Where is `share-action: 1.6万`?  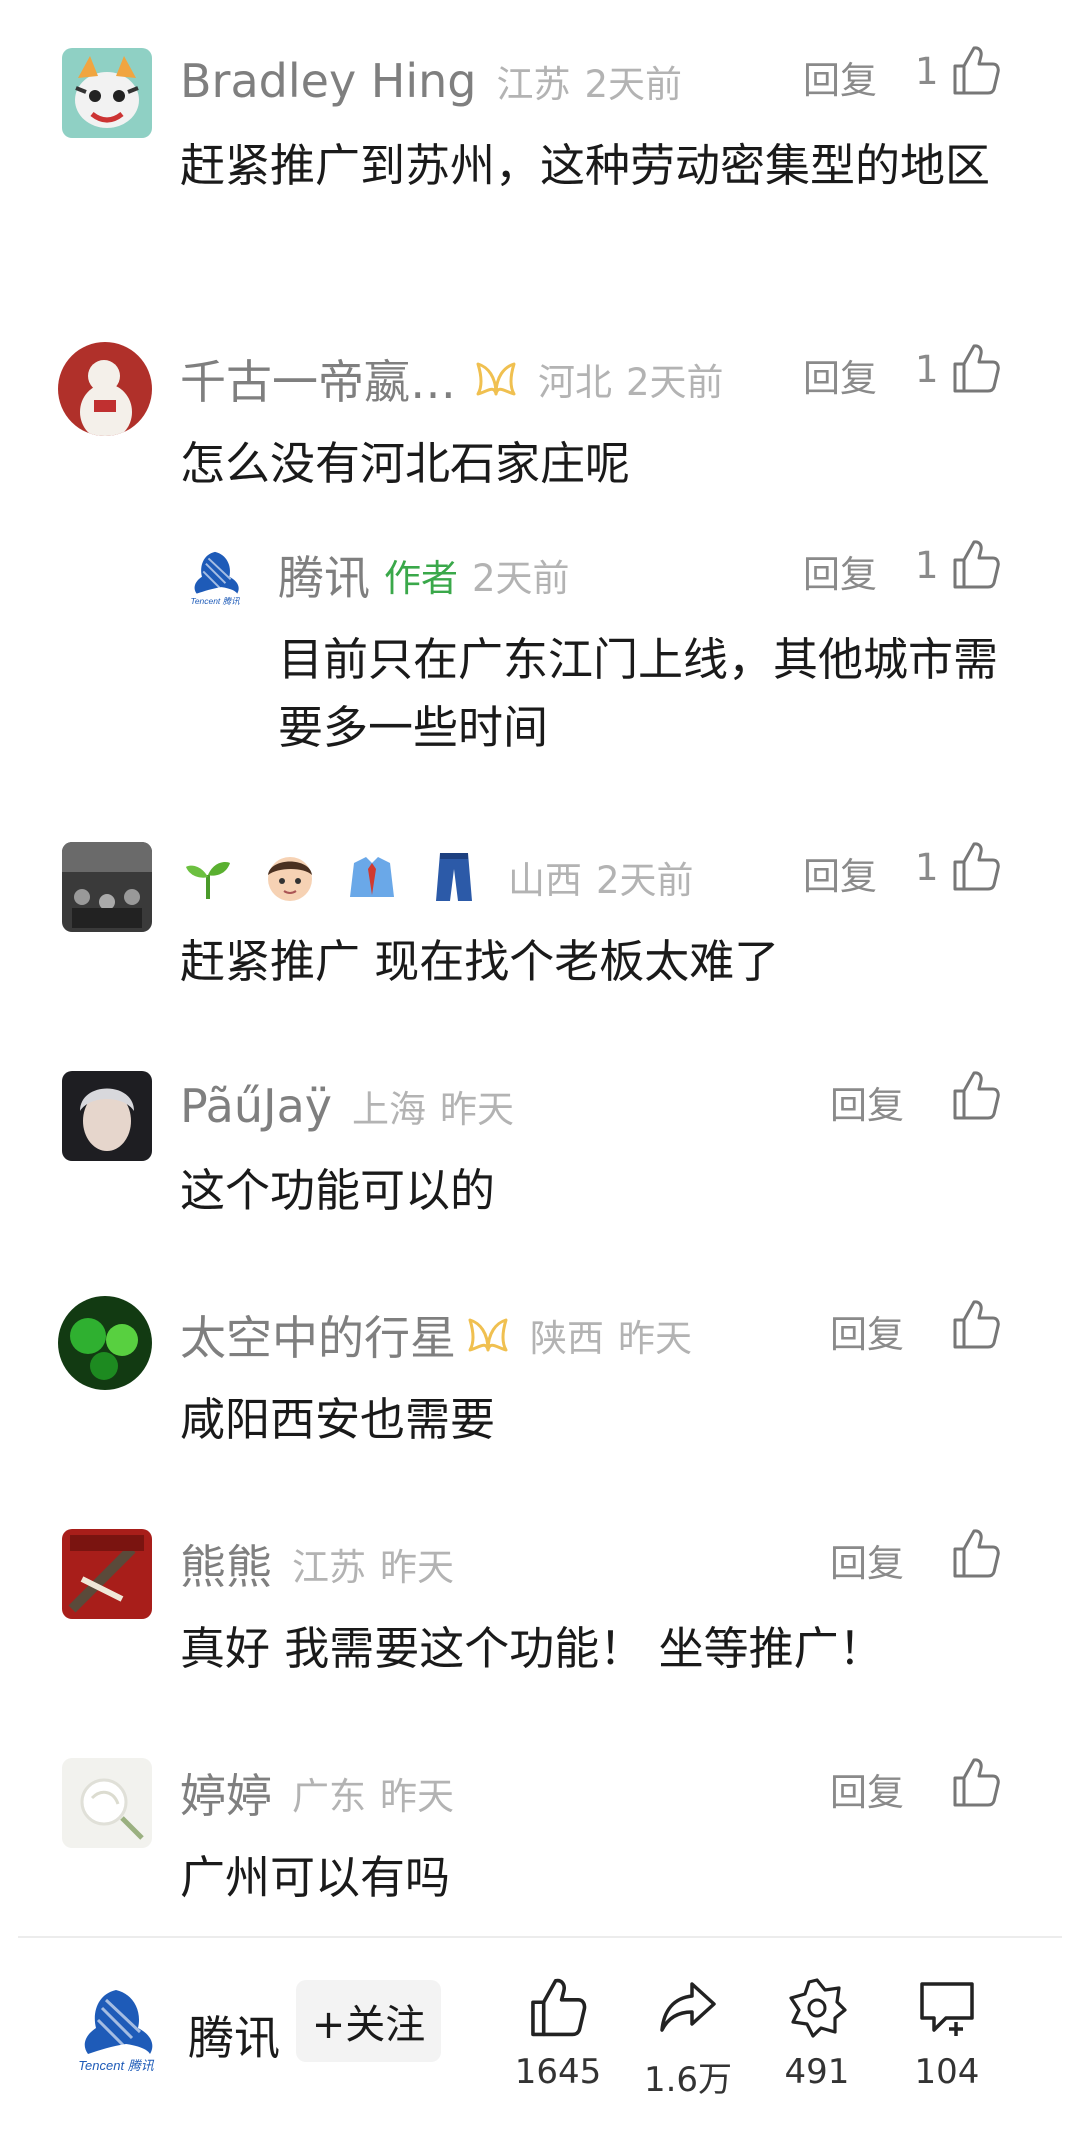
share-action: 1.6万 is located at coordinates (688, 2038).